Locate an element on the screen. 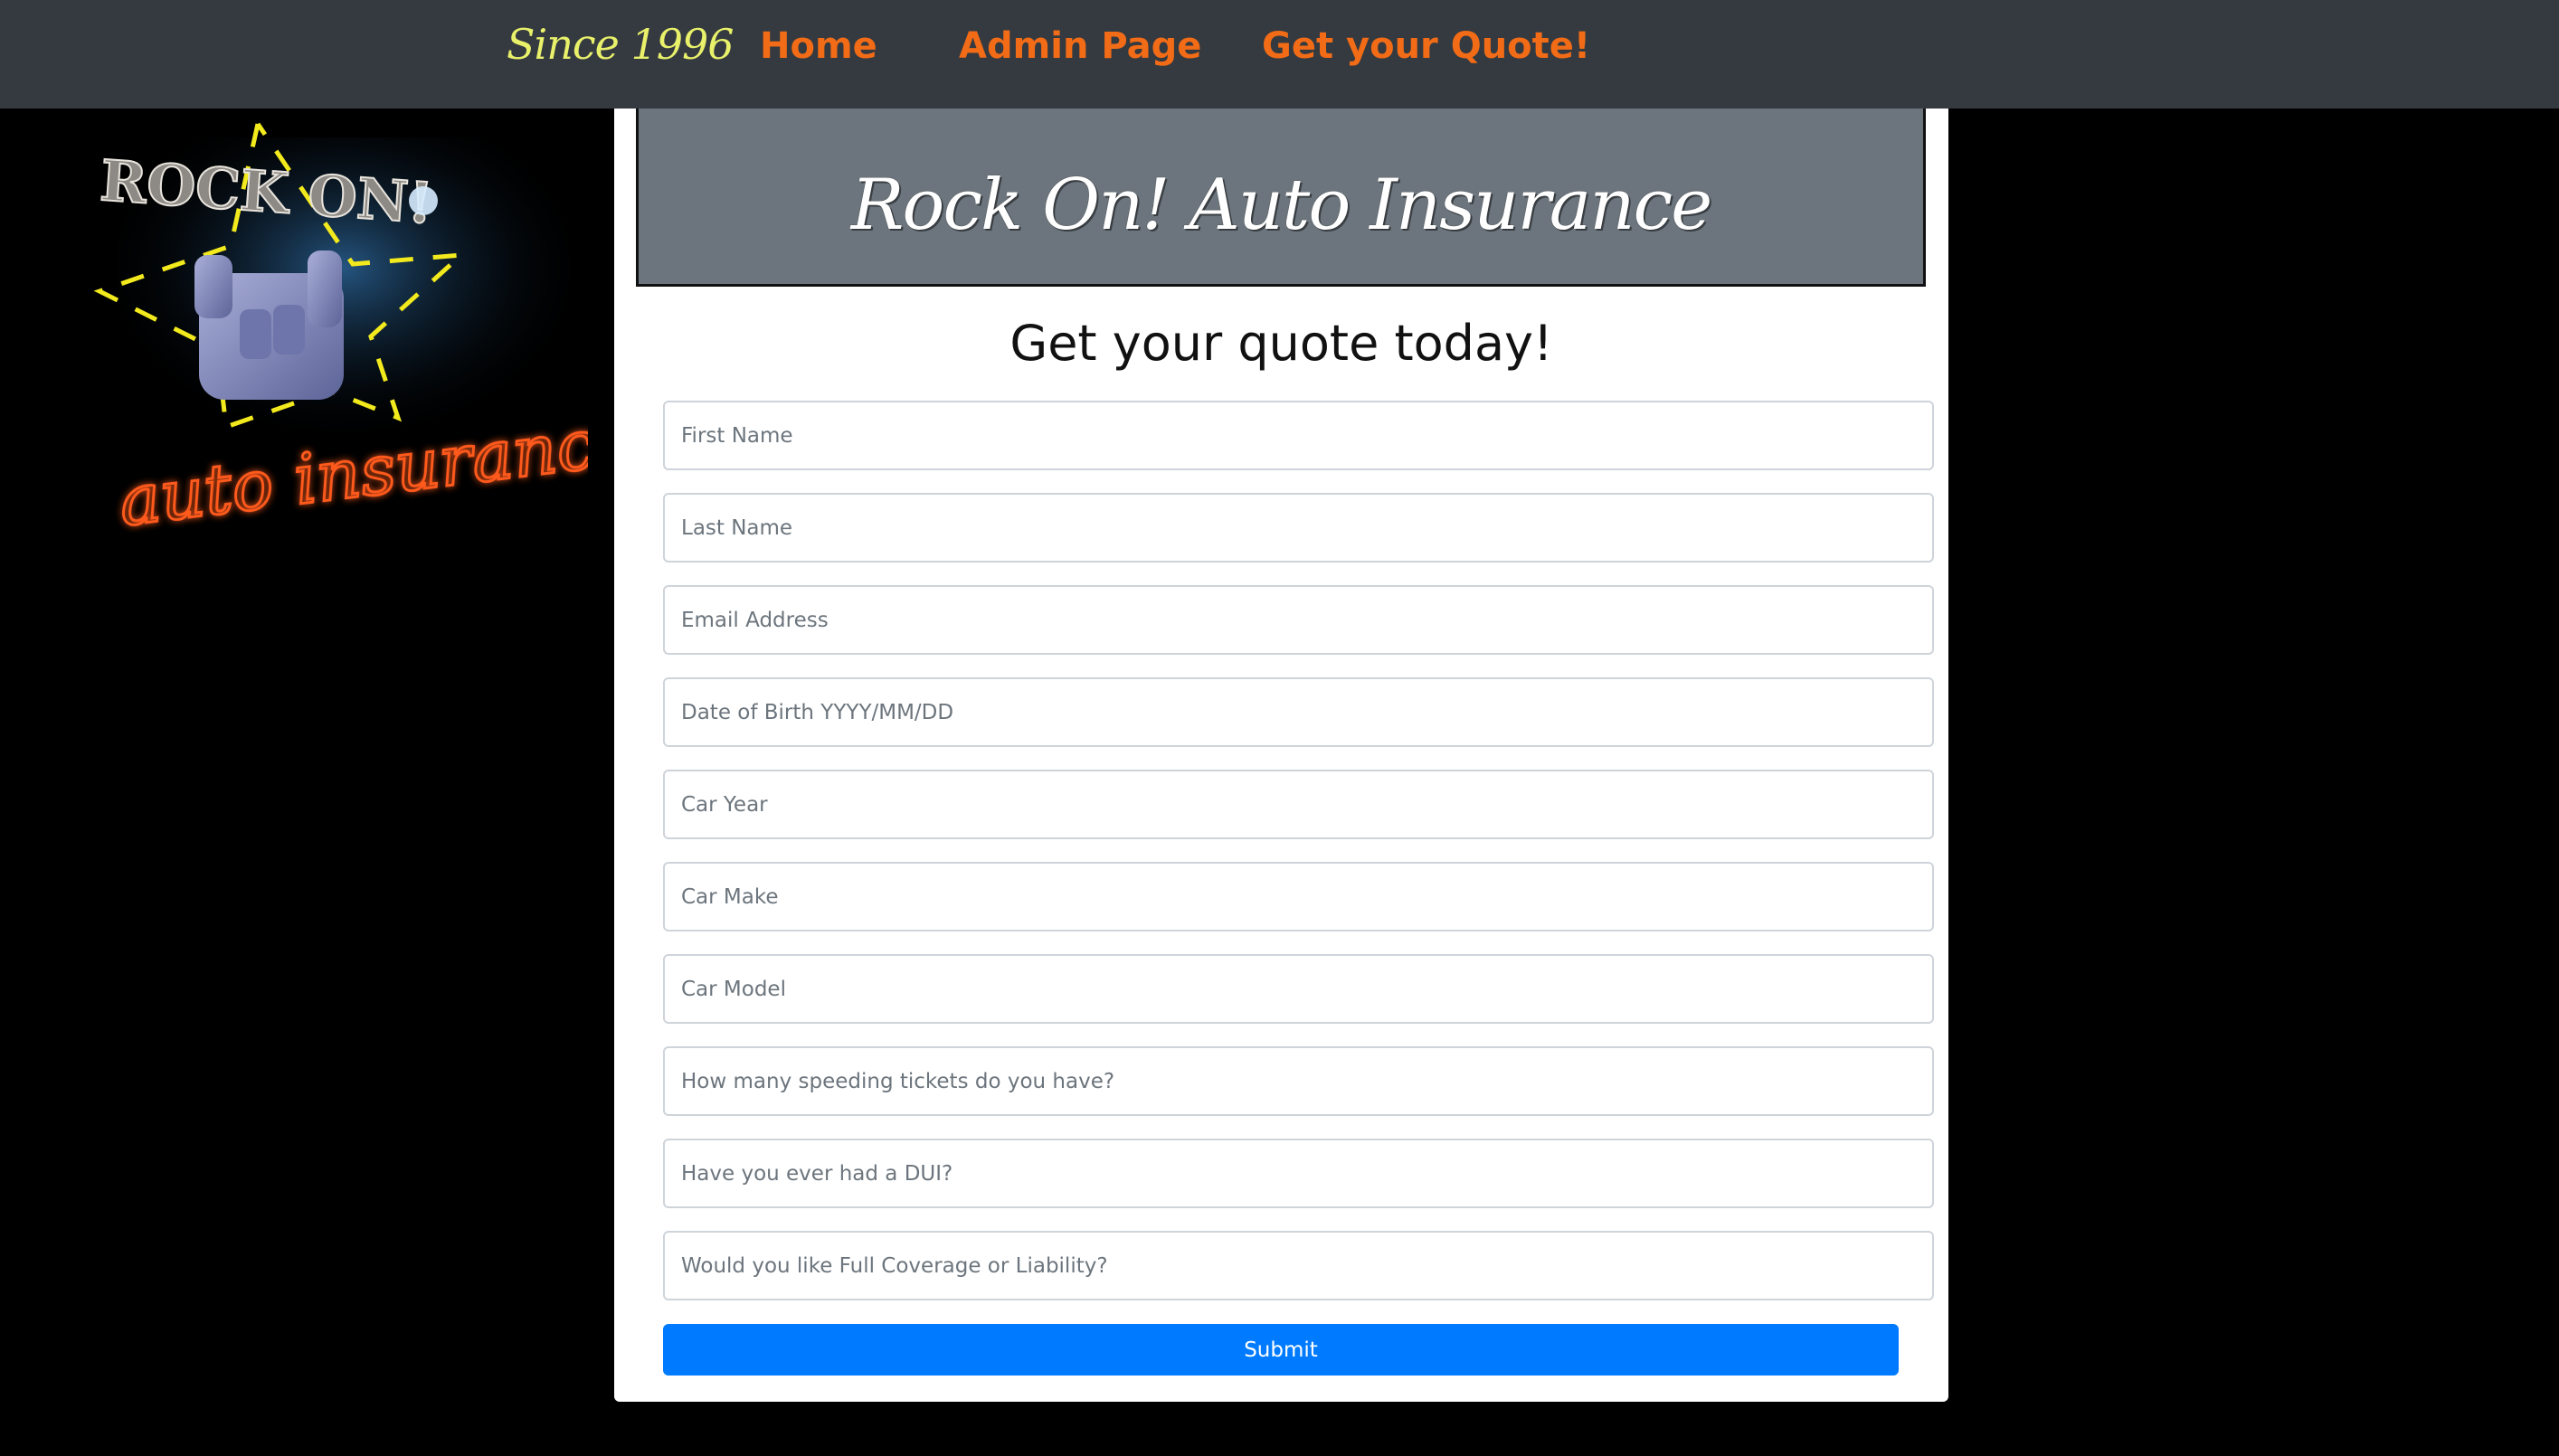 Image resolution: width=2559 pixels, height=1456 pixels. nav-link-get-quote: Get your Quote! is located at coordinates (1426, 46).